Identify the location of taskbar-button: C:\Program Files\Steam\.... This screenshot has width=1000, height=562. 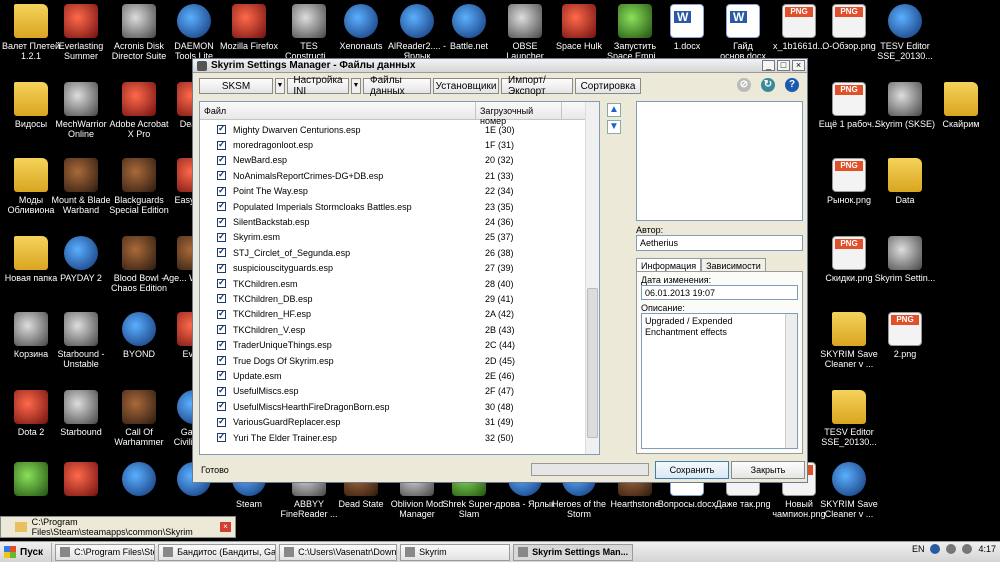
(105, 552).